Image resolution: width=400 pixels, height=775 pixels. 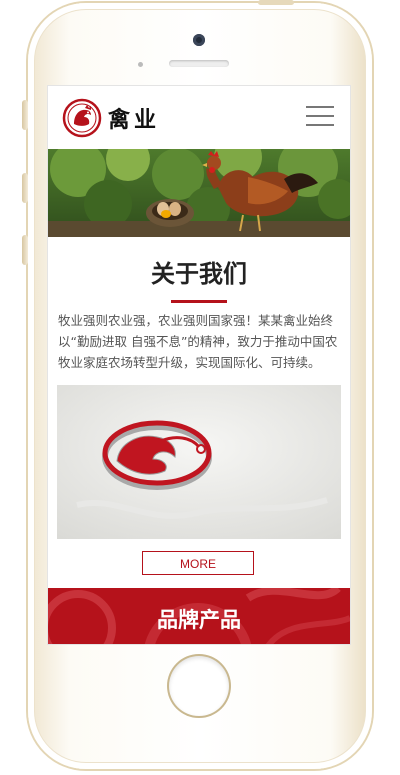 What do you see at coordinates (199, 117) in the screenshot?
I see `site-header: 禽业` at bounding box center [199, 117].